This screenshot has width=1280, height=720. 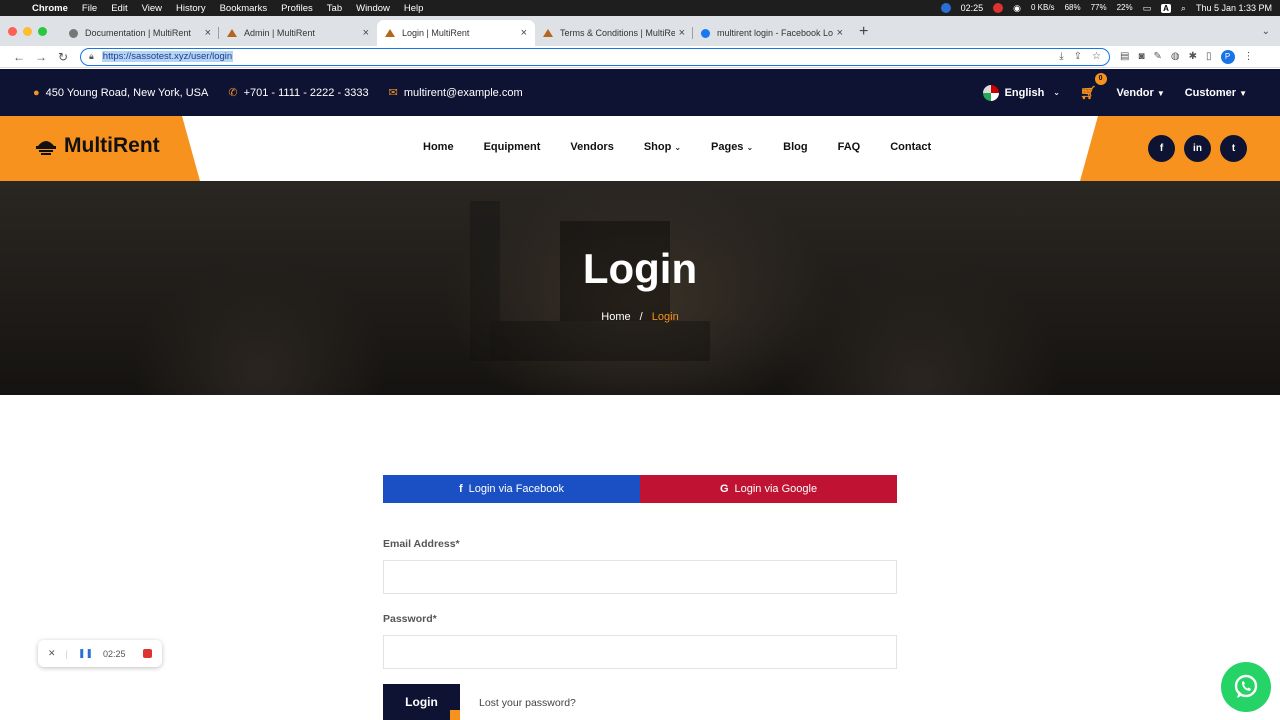 I want to click on share-icon: ⇪, so click(x=1078, y=56).